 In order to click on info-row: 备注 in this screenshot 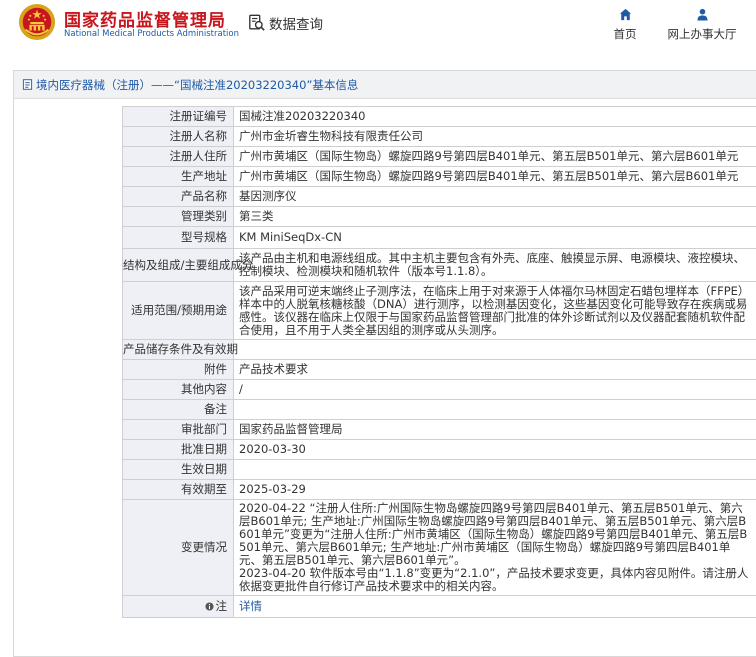, I will do `click(439, 409)`.